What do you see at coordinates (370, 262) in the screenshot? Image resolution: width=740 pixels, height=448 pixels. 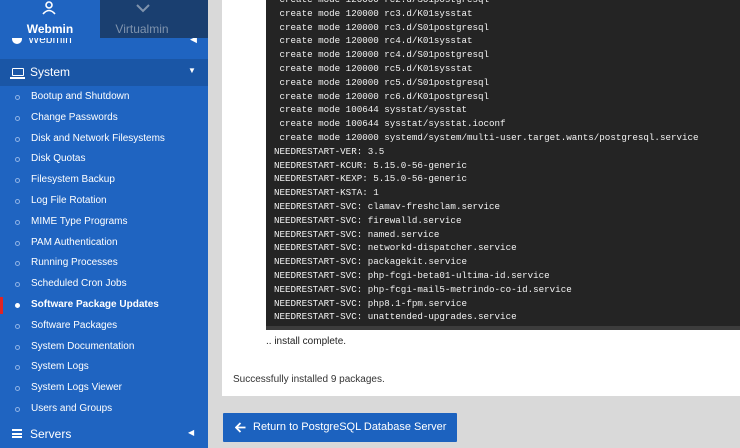 I see `terminal-line: NEEDRESTART-SVC: packagekit.service` at bounding box center [370, 262].